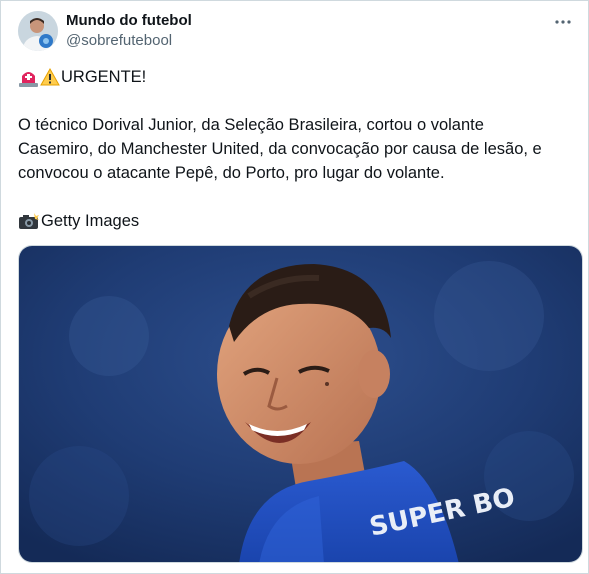 Image resolution: width=589 pixels, height=574 pixels. Describe the element at coordinates (104, 77) in the screenshot. I see `headline-text: URGENTE!` at that location.